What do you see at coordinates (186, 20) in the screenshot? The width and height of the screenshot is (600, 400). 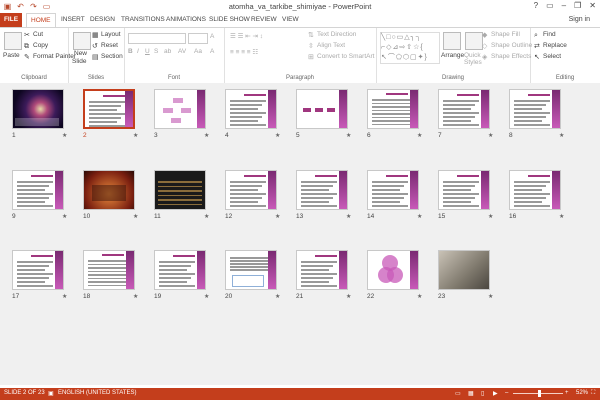 I see `tab-animations: ANIMATIONS` at bounding box center [186, 20].